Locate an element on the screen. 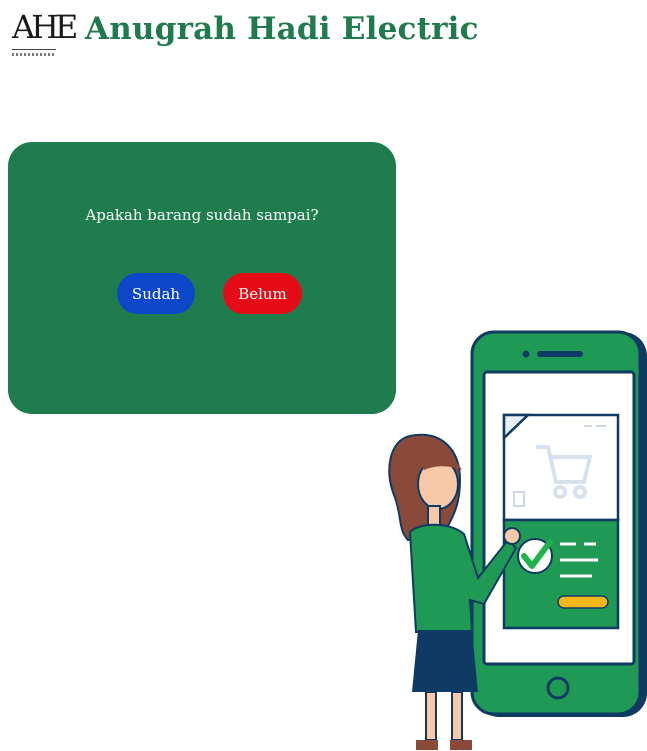 This screenshot has height=751, width=647. woman-skirt is located at coordinates (445, 661).